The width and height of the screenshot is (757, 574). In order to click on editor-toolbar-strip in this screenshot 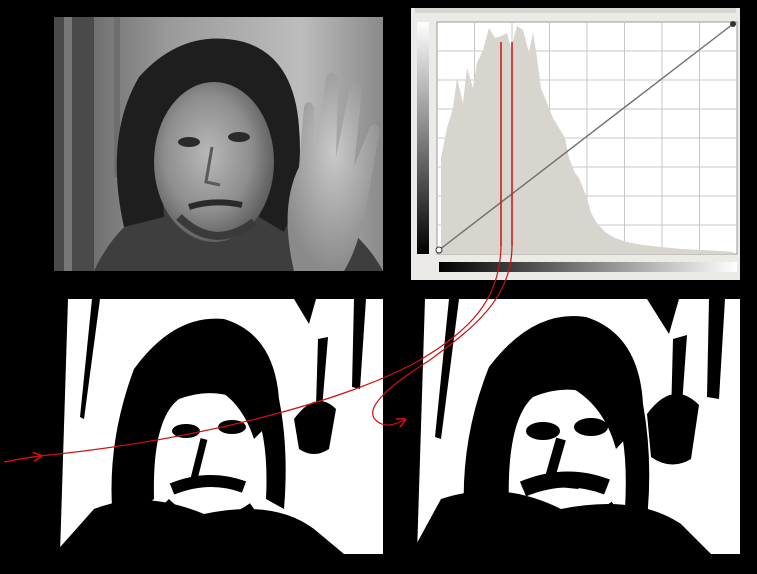, I will do `click(575, 10)`.